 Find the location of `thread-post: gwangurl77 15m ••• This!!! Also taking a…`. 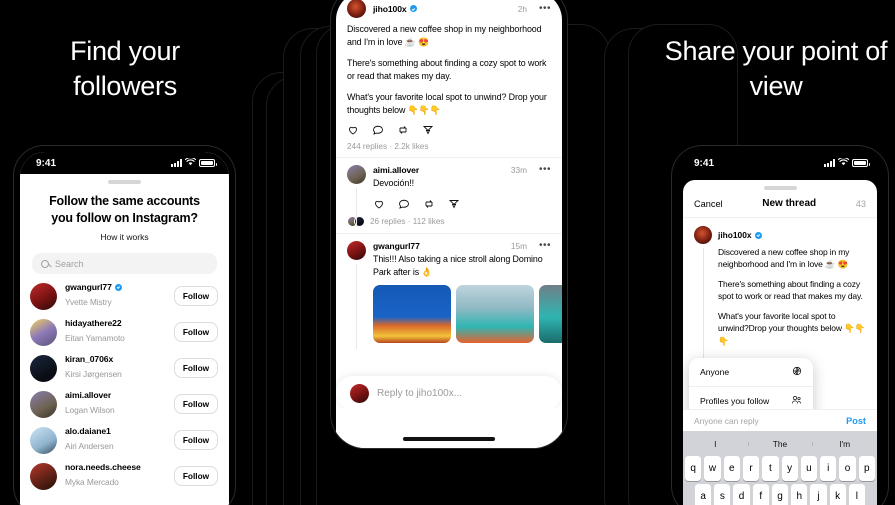

thread-post: gwangurl77 15m ••• This!!! Also taking a… is located at coordinates (449, 291).